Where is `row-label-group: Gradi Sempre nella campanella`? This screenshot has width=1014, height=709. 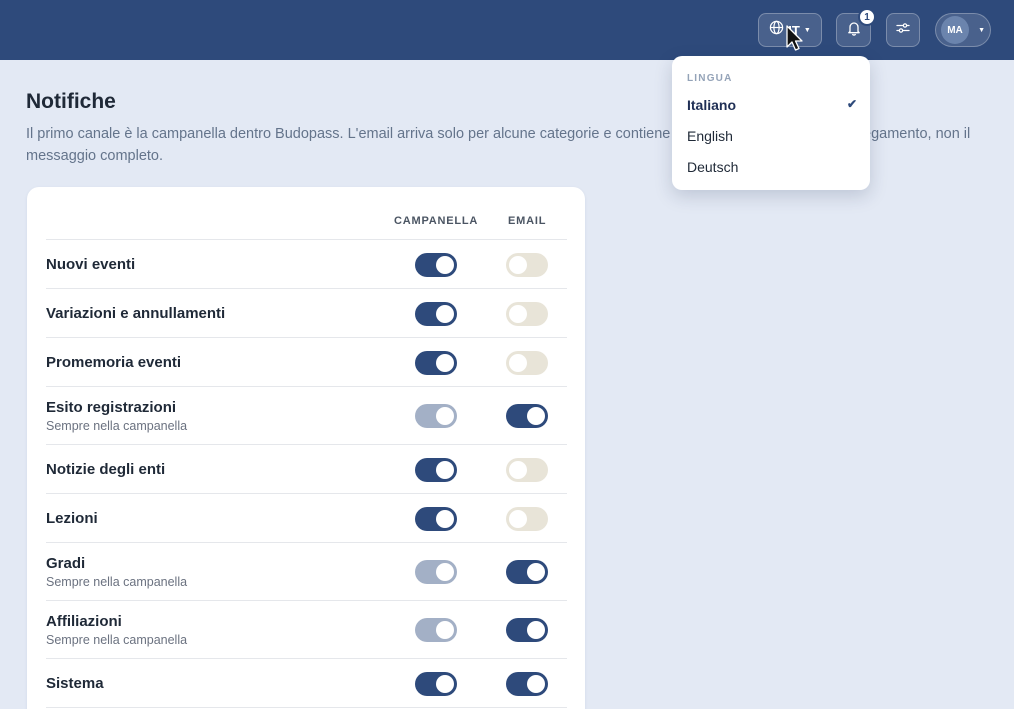
row-label-group: Gradi Sempre nella campanella is located at coordinates (116, 571).